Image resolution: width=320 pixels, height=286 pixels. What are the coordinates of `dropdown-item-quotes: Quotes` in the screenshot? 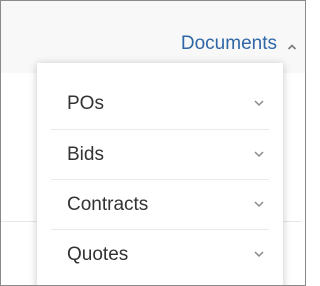 It's located at (160, 255).